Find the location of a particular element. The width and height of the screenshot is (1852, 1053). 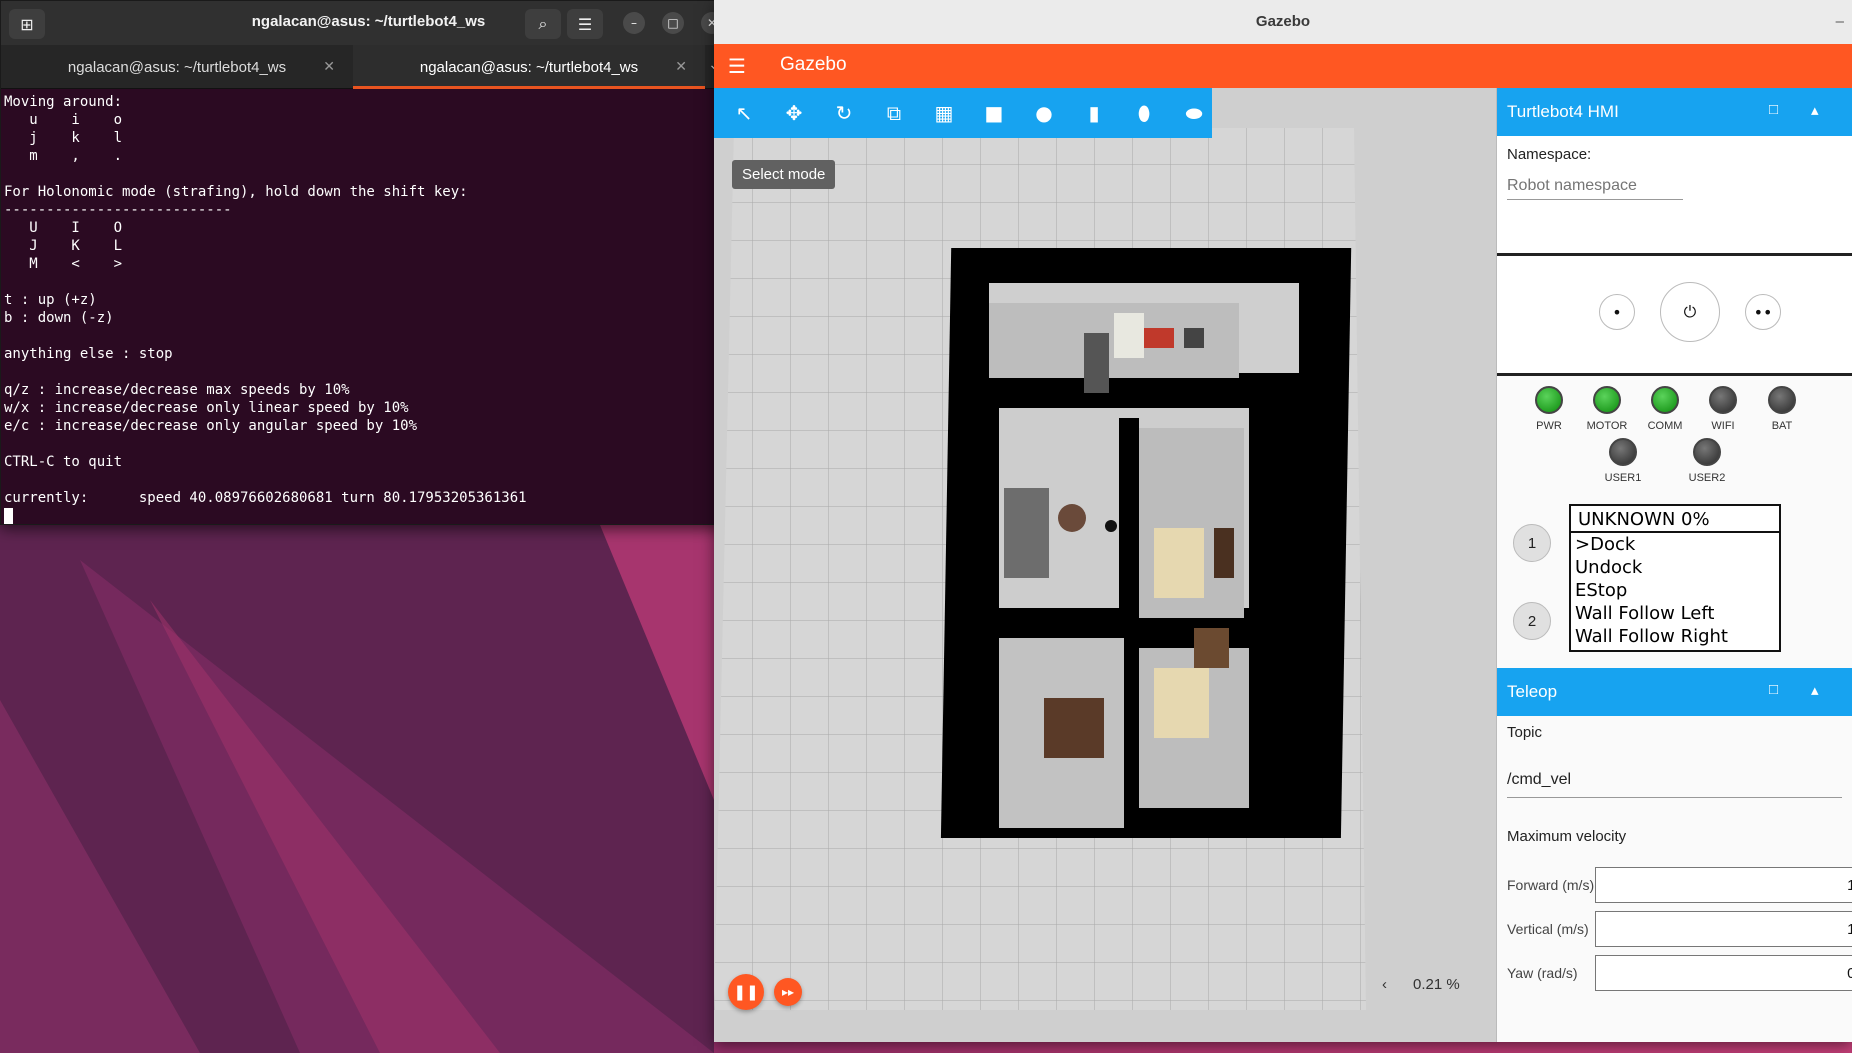

led-indicators: PWR MOTOR COMM WIFI BAT USER1 USER2 is located at coordinates (1674, 440).